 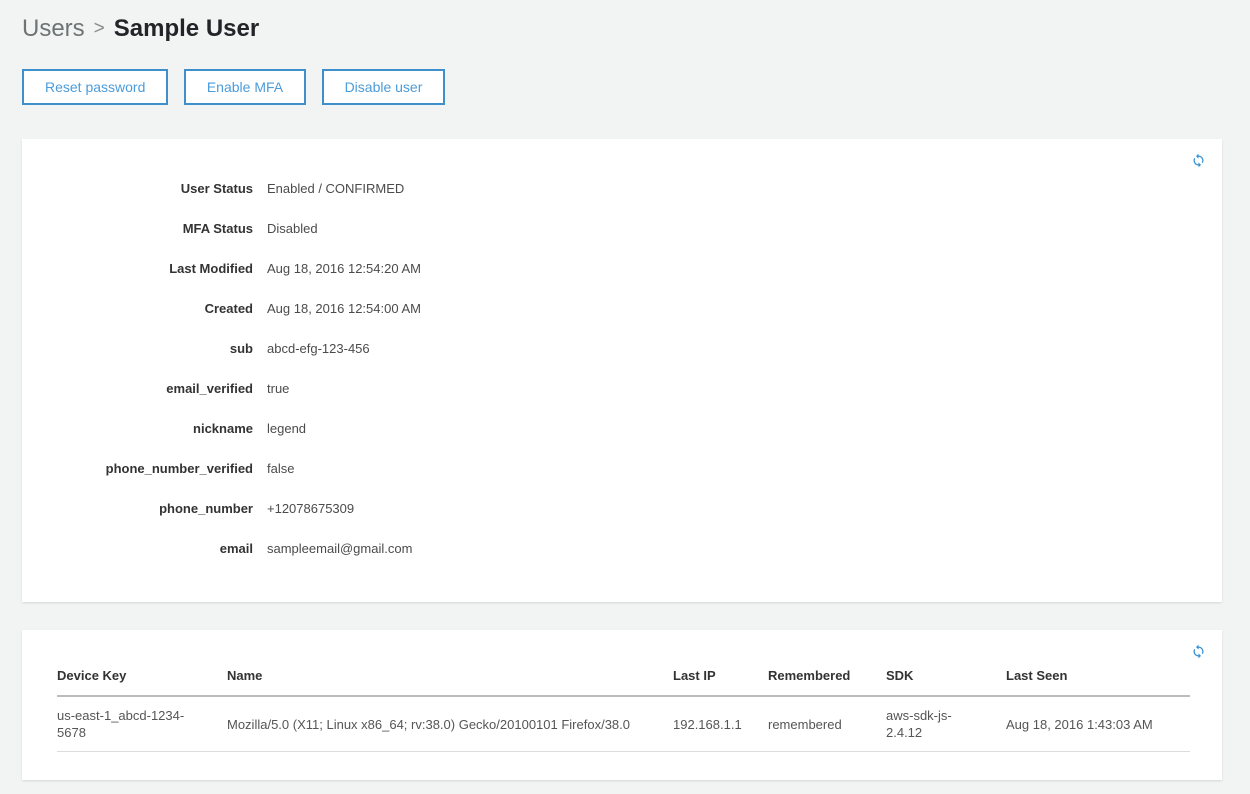 I want to click on detail-row-created: Created Aug 18, 2016 12:54:00 AM, so click(x=622, y=309).